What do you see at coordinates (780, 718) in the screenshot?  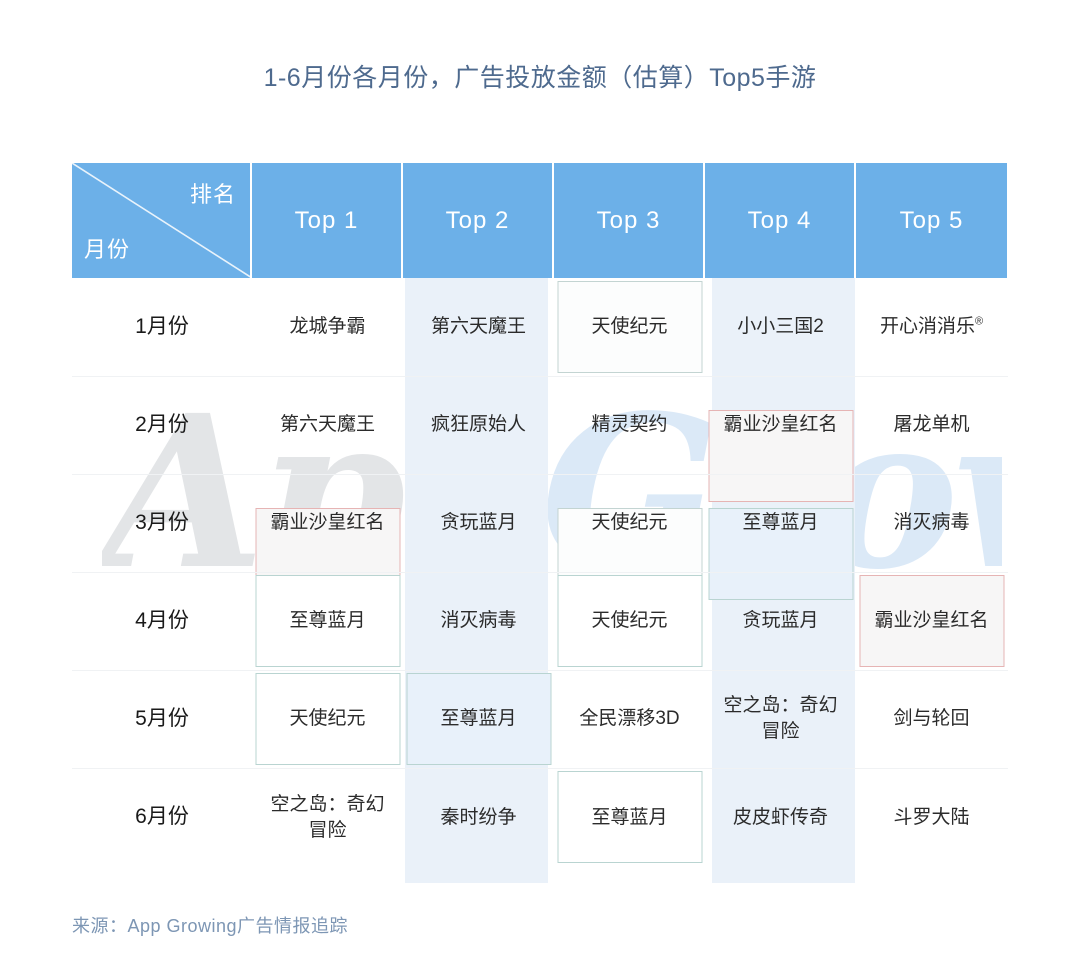 I see `cell-r5-top4: 空之岛：奇幻 冒险` at bounding box center [780, 718].